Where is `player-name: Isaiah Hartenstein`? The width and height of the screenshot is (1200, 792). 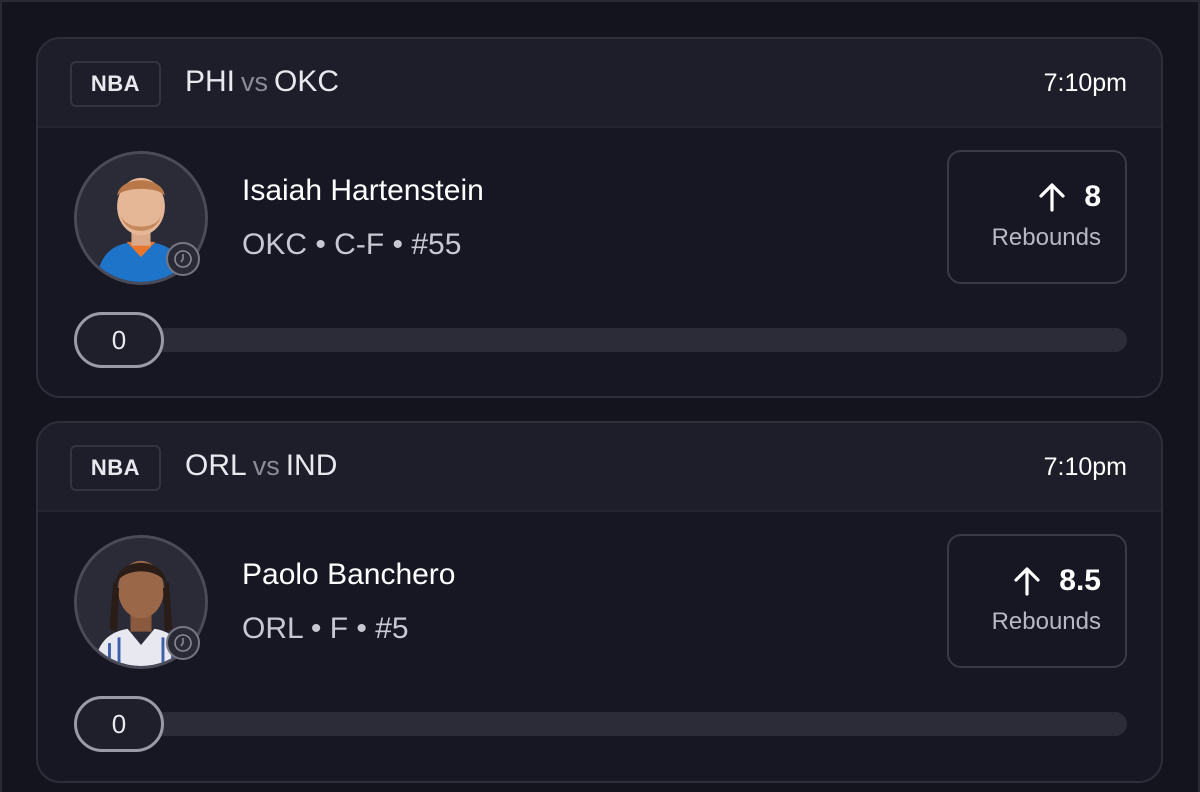 player-name: Isaiah Hartenstein is located at coordinates (363, 190).